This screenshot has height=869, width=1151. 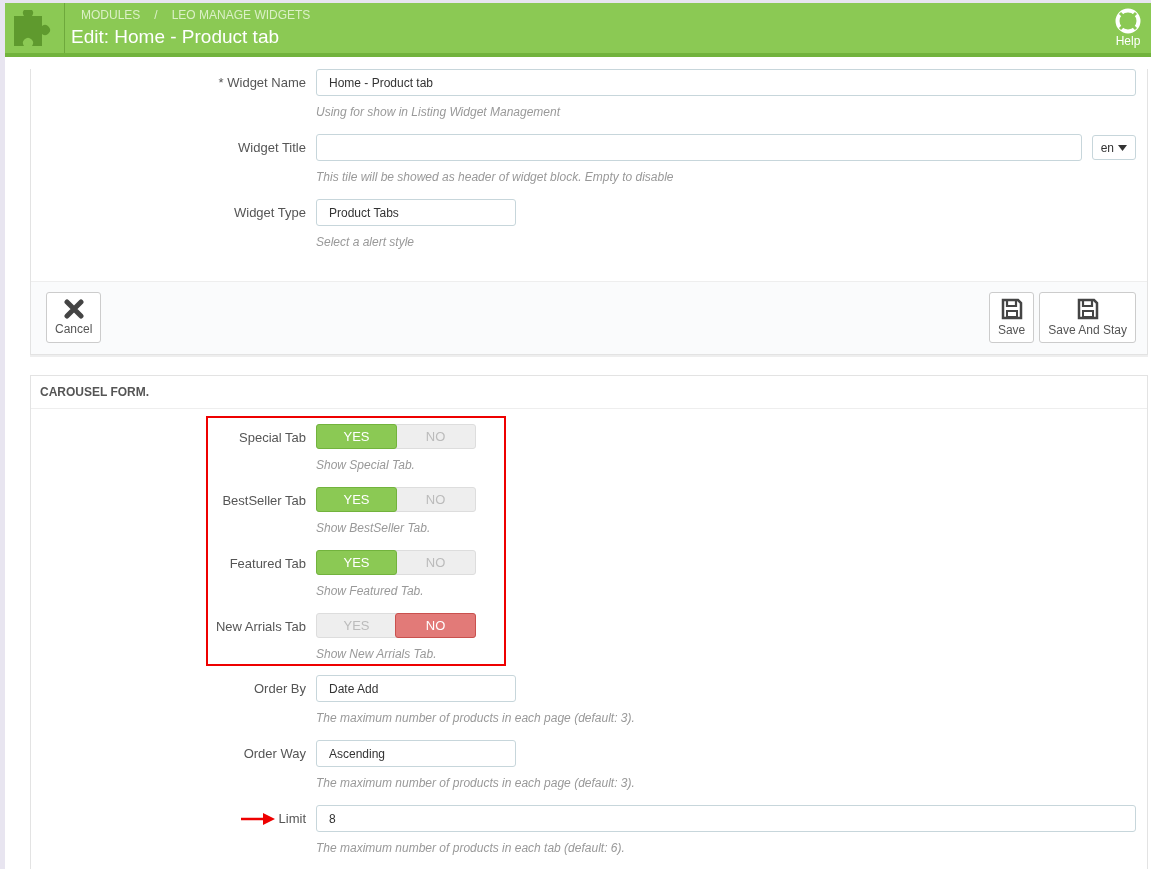 I want to click on input-field: Date Add, so click(x=416, y=688).